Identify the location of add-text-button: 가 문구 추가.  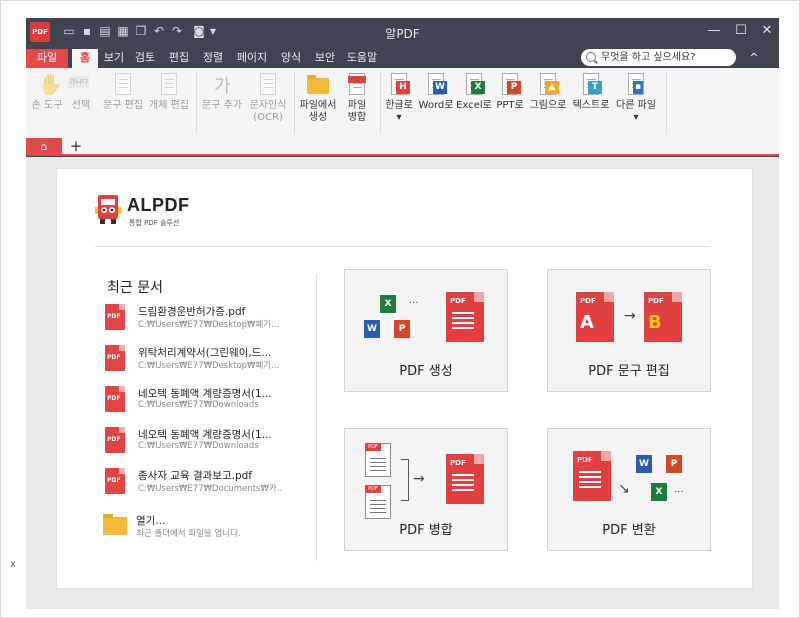
(222, 92).